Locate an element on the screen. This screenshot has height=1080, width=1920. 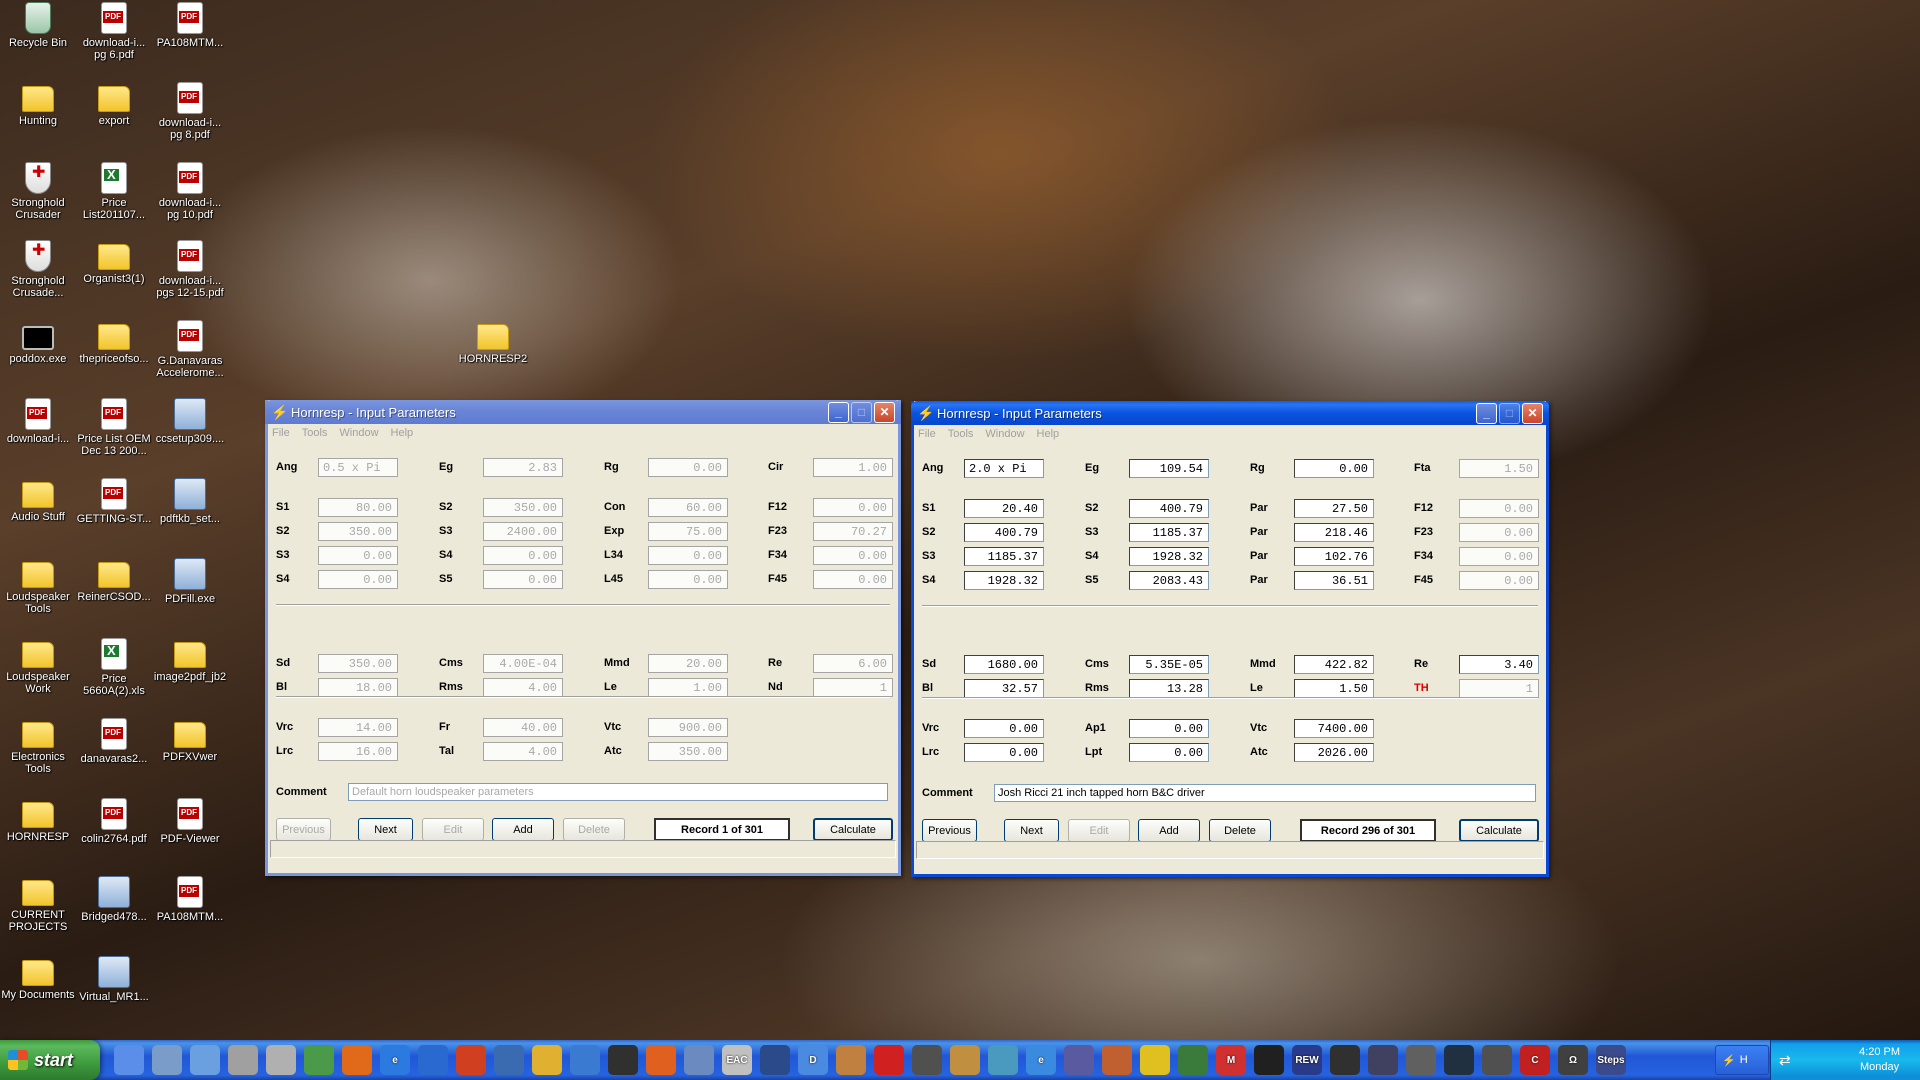
param-field-vtc: 7400.00 is located at coordinates (1334, 728).